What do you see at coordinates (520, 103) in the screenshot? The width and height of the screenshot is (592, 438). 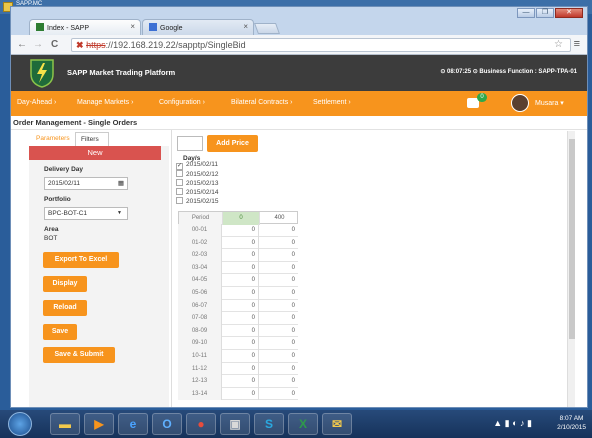 I see `avatar` at bounding box center [520, 103].